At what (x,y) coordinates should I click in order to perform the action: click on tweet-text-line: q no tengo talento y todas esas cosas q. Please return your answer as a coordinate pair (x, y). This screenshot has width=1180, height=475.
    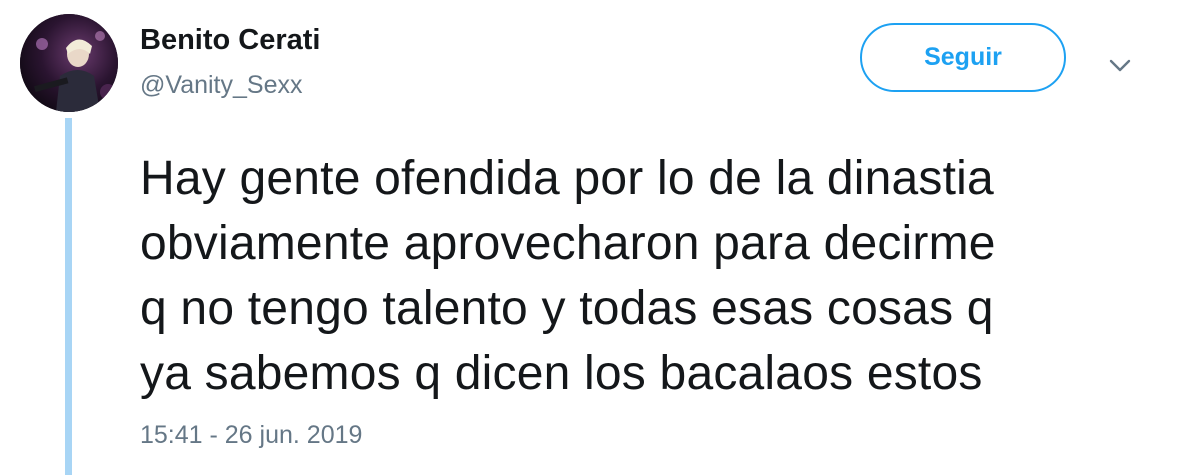
    Looking at the image, I should click on (567, 308).